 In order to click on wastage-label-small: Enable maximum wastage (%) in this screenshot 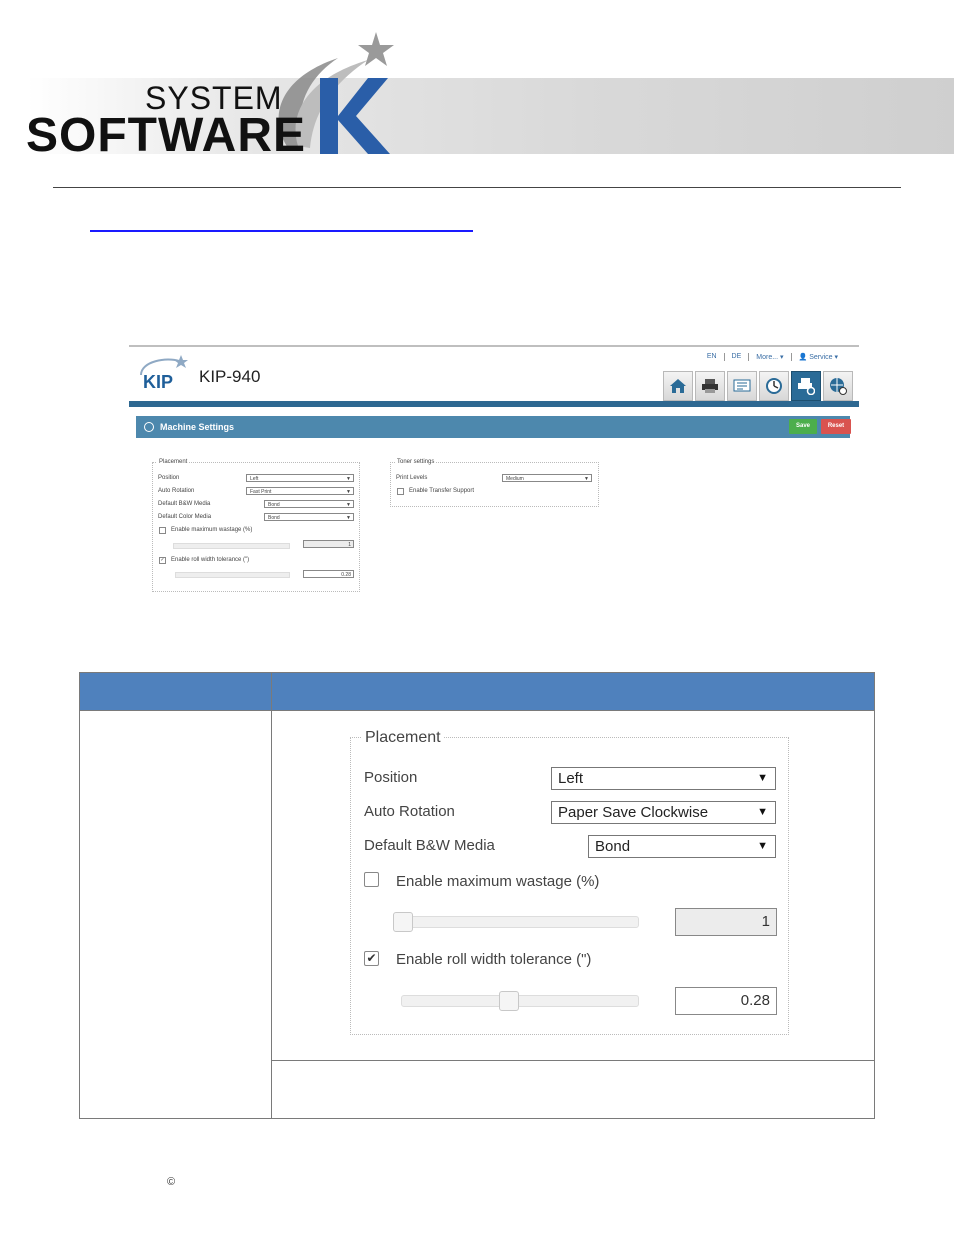, I will do `click(212, 530)`.